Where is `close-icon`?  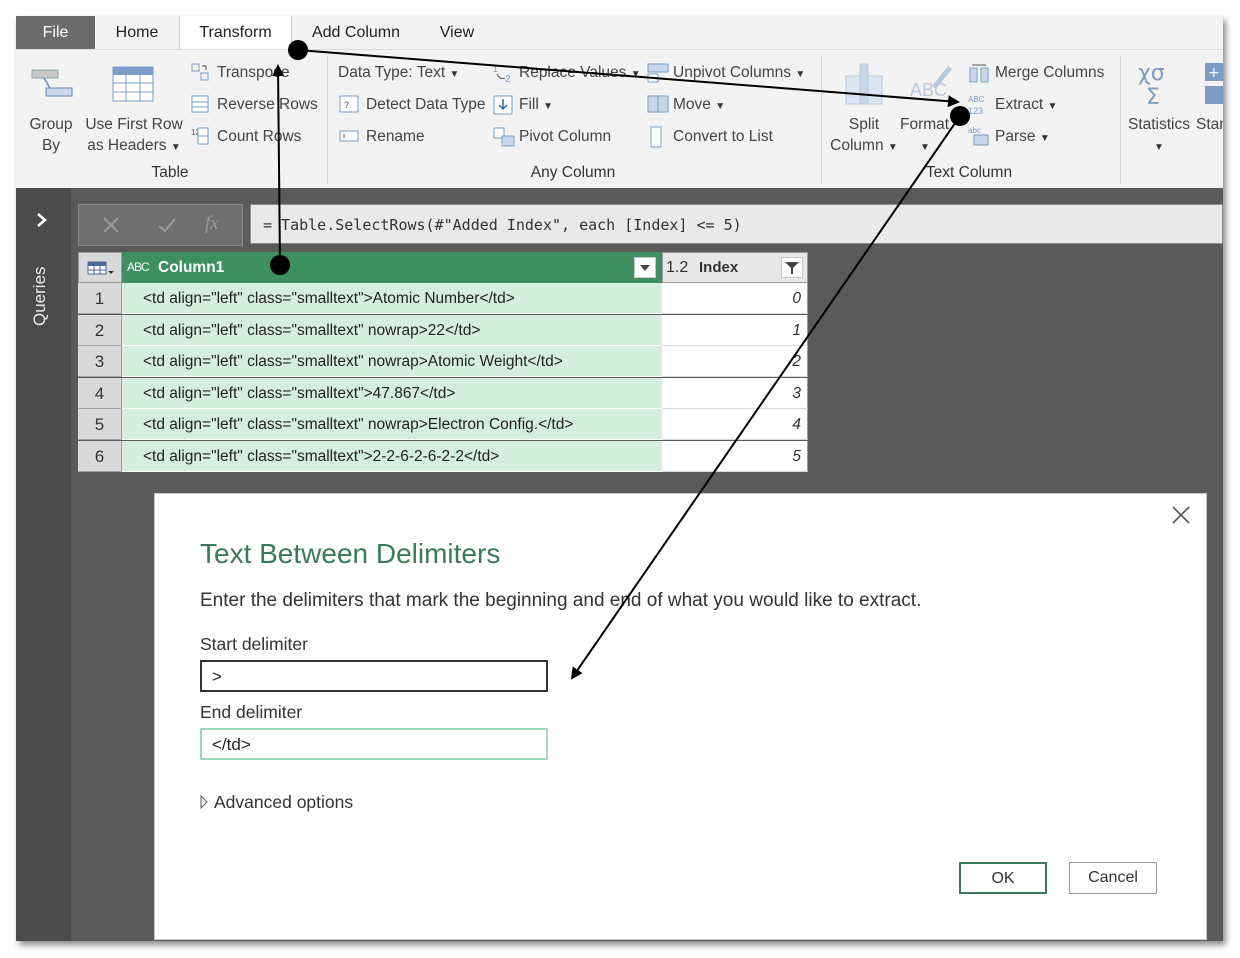
close-icon is located at coordinates (1181, 515).